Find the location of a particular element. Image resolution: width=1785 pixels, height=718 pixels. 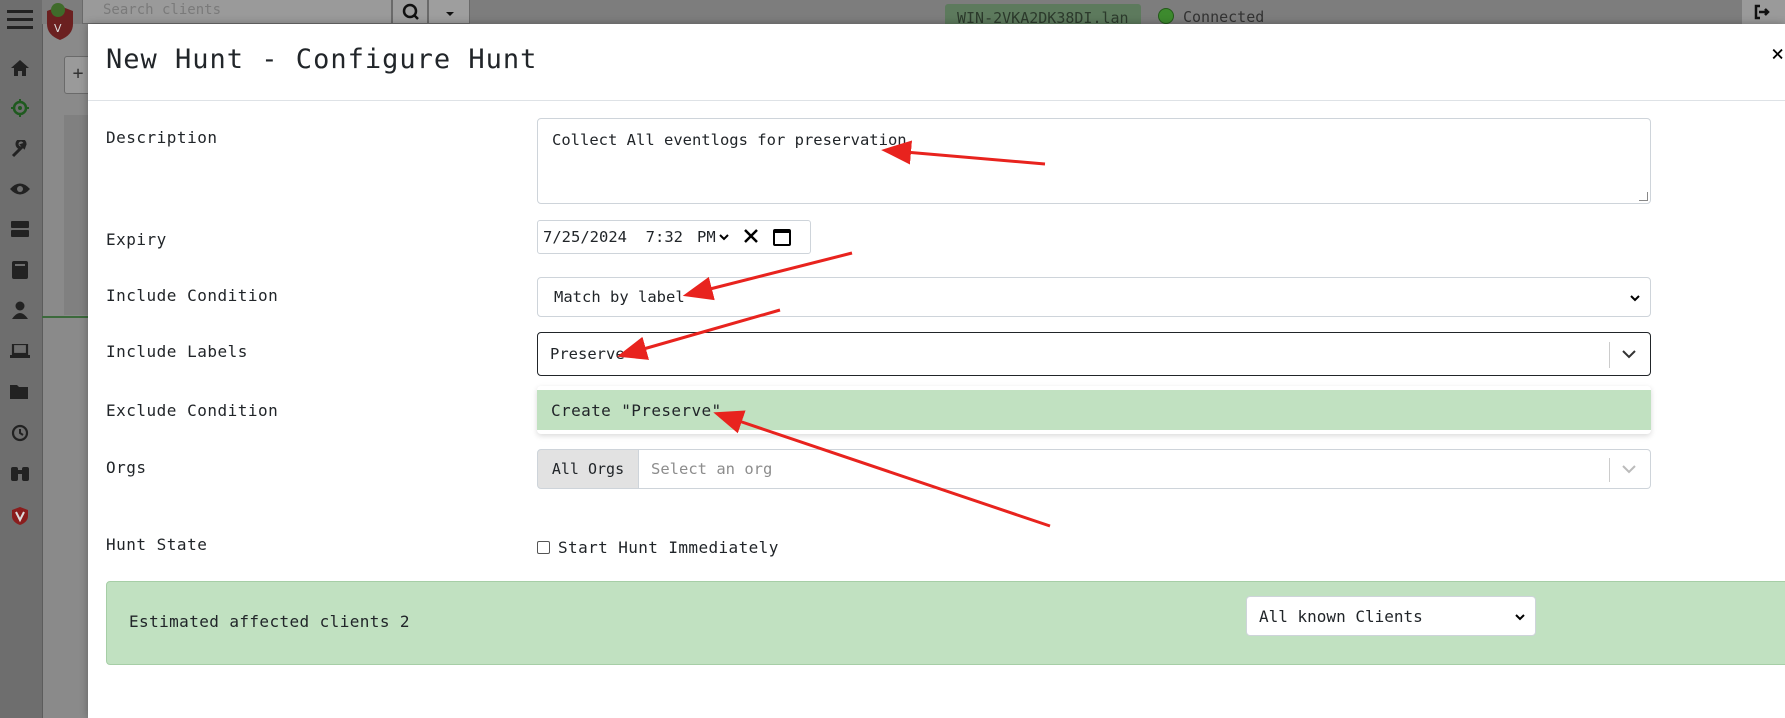

all-orgs-button: All Orgs is located at coordinates (588, 469).